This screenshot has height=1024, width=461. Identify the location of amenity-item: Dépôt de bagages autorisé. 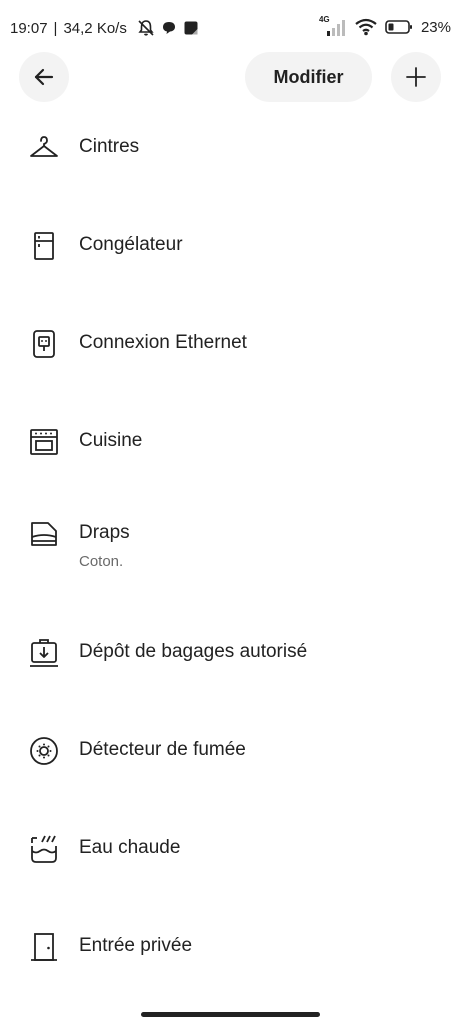
(230, 663).